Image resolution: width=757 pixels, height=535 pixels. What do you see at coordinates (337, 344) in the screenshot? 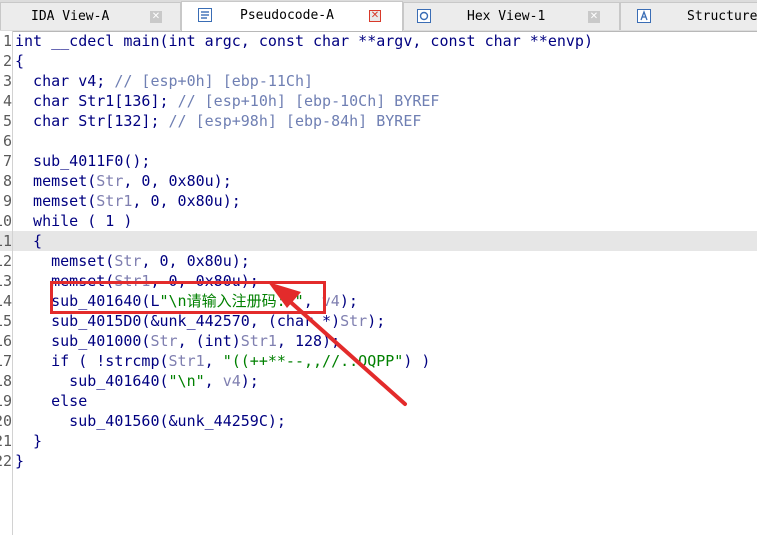
I see `annotation-arrow-icon` at bounding box center [337, 344].